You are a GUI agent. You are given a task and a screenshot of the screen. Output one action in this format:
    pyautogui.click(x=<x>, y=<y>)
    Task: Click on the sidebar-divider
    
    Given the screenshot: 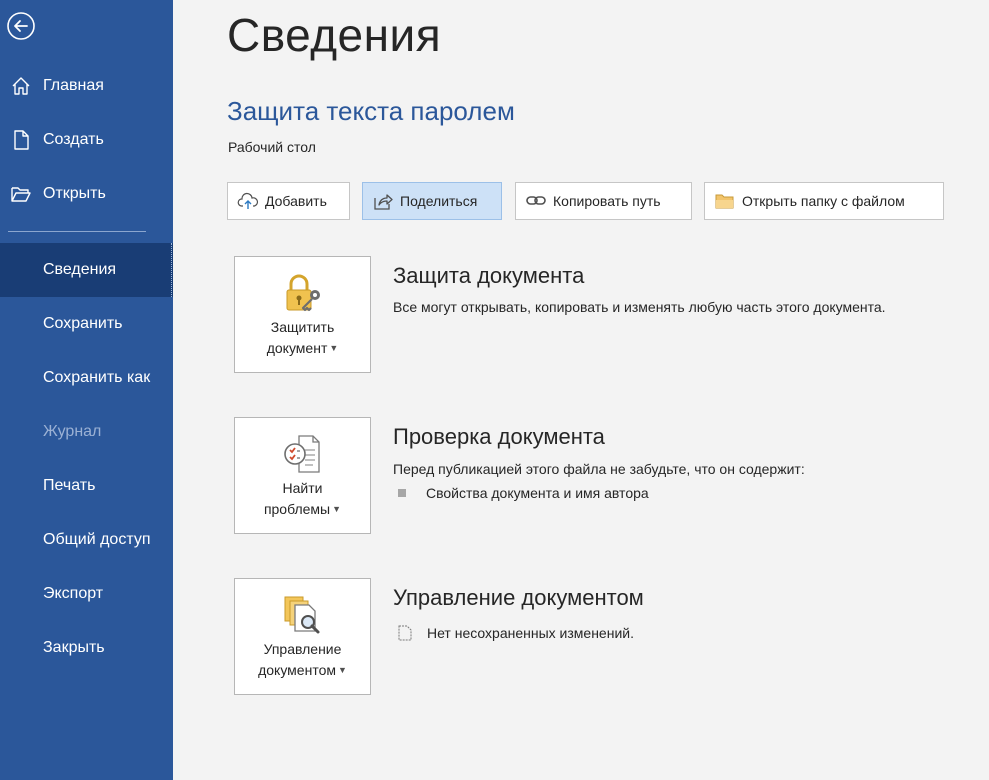 What is the action you would take?
    pyautogui.click(x=77, y=231)
    